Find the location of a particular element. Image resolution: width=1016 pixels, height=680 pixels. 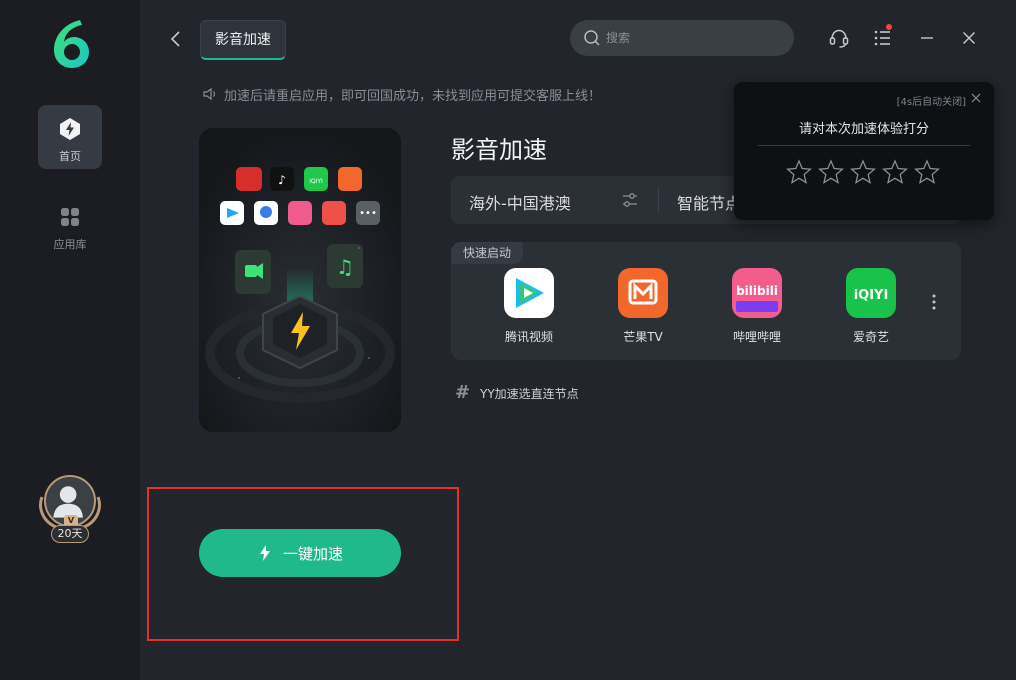

notification-dot is located at coordinates (889, 27).